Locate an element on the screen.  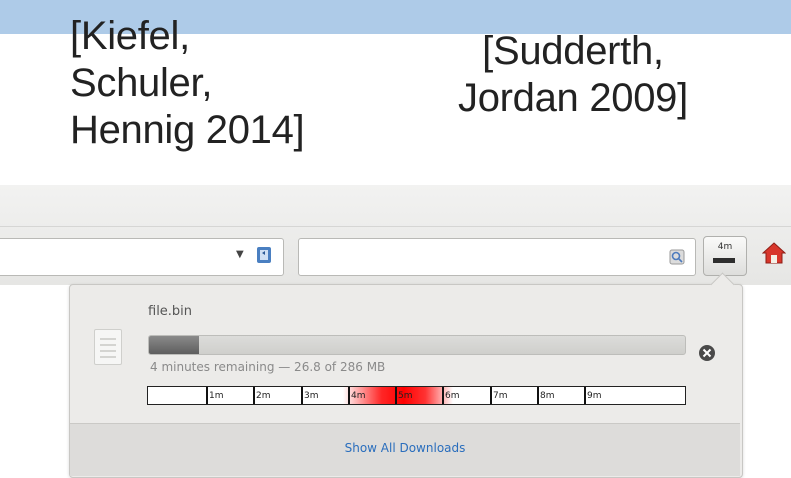
search-bar is located at coordinates (497, 257).